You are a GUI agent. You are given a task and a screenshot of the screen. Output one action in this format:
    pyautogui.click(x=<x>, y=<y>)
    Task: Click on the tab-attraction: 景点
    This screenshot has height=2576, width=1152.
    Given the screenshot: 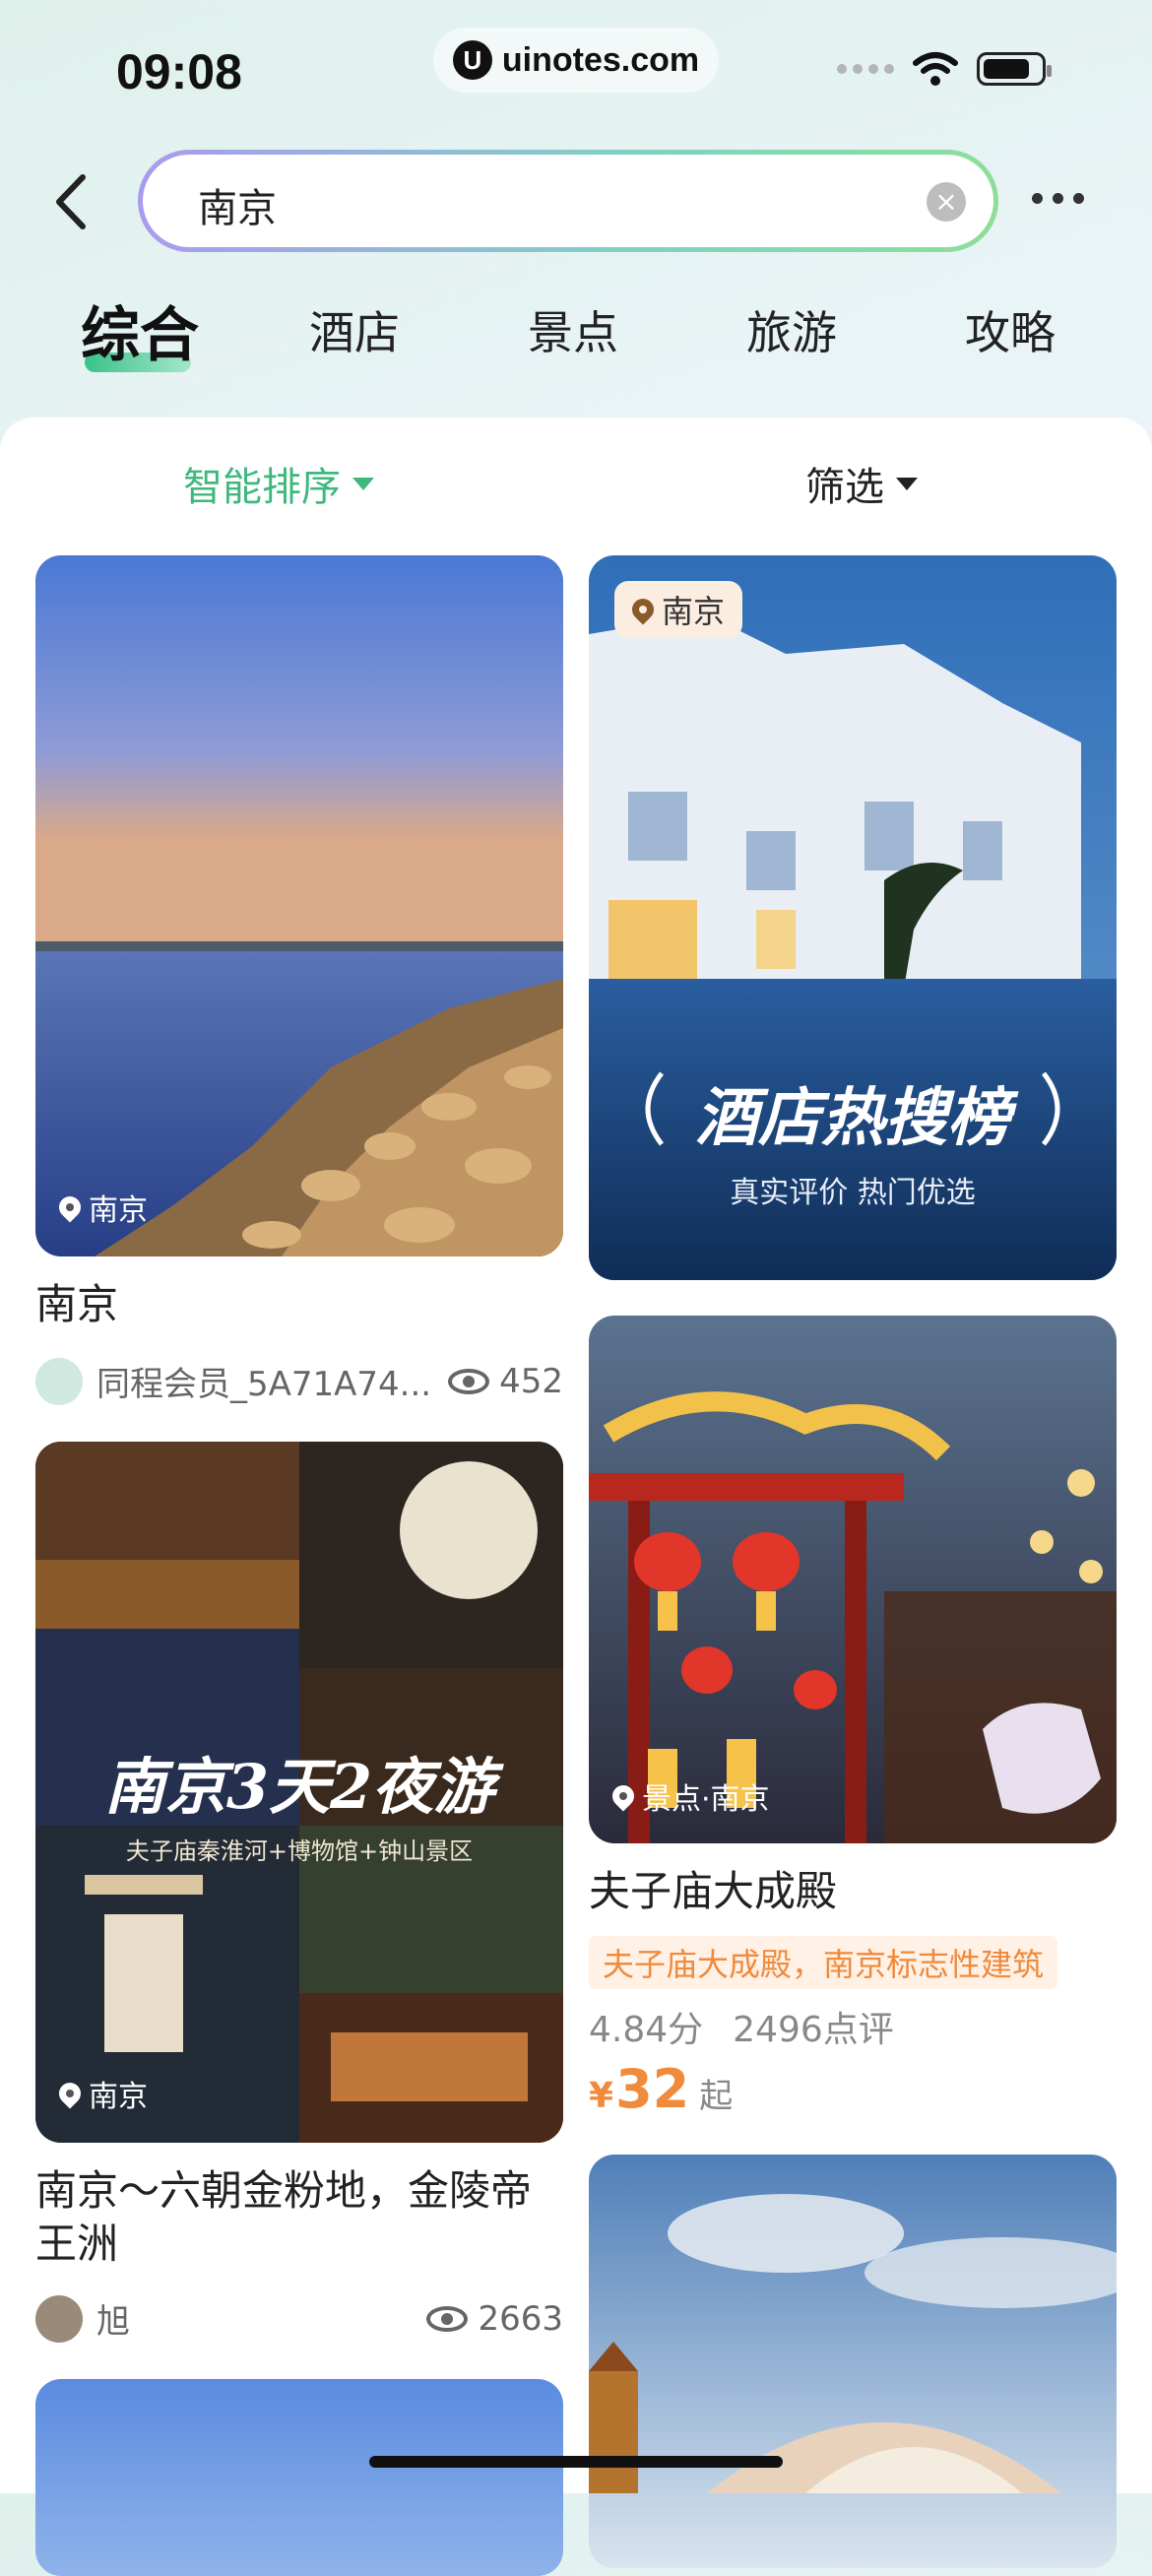 What is the action you would take?
    pyautogui.click(x=573, y=329)
    